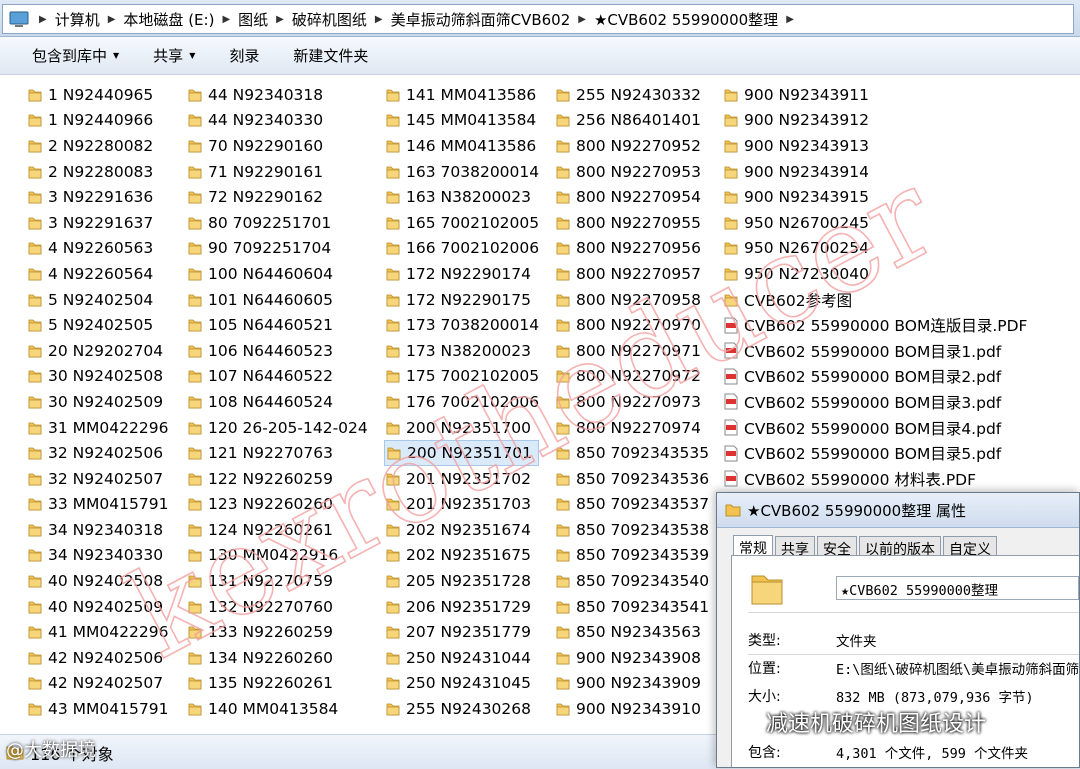 This screenshot has height=769, width=1080. Describe the element at coordinates (874, 300) in the screenshot. I see `folder-item: CVB602参考图` at that location.